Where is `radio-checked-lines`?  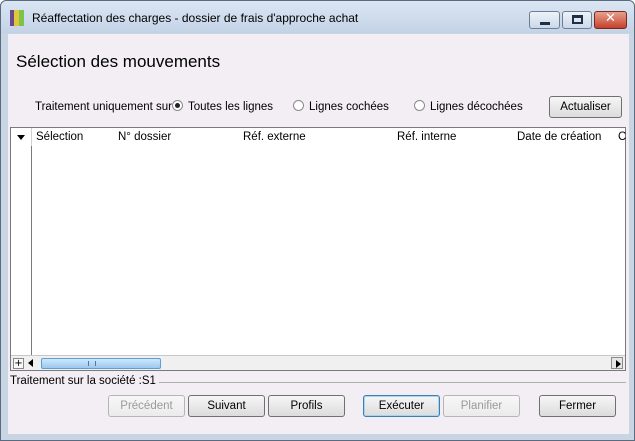 radio-checked-lines is located at coordinates (298, 105).